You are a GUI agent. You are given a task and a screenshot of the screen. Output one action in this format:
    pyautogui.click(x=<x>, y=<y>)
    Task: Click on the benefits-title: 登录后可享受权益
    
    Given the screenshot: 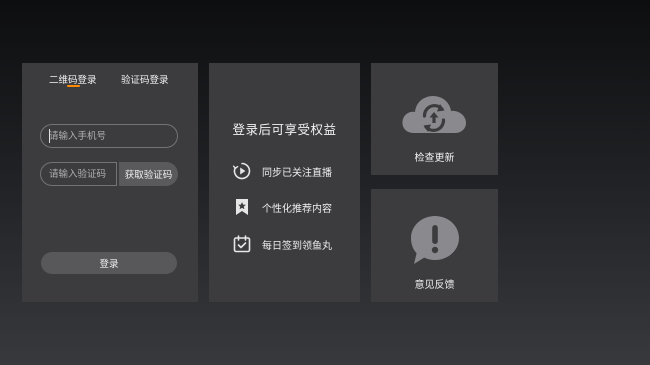 What is the action you would take?
    pyautogui.click(x=284, y=129)
    